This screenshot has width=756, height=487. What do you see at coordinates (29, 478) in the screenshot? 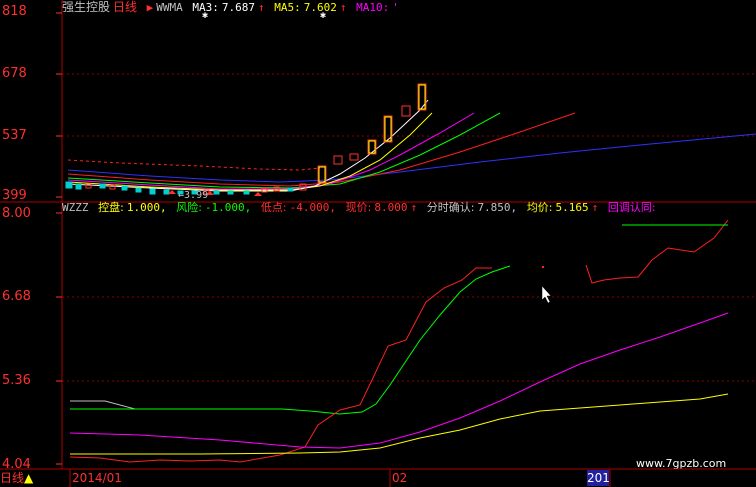
I see `triangle-up-icon: ▲` at bounding box center [29, 478].